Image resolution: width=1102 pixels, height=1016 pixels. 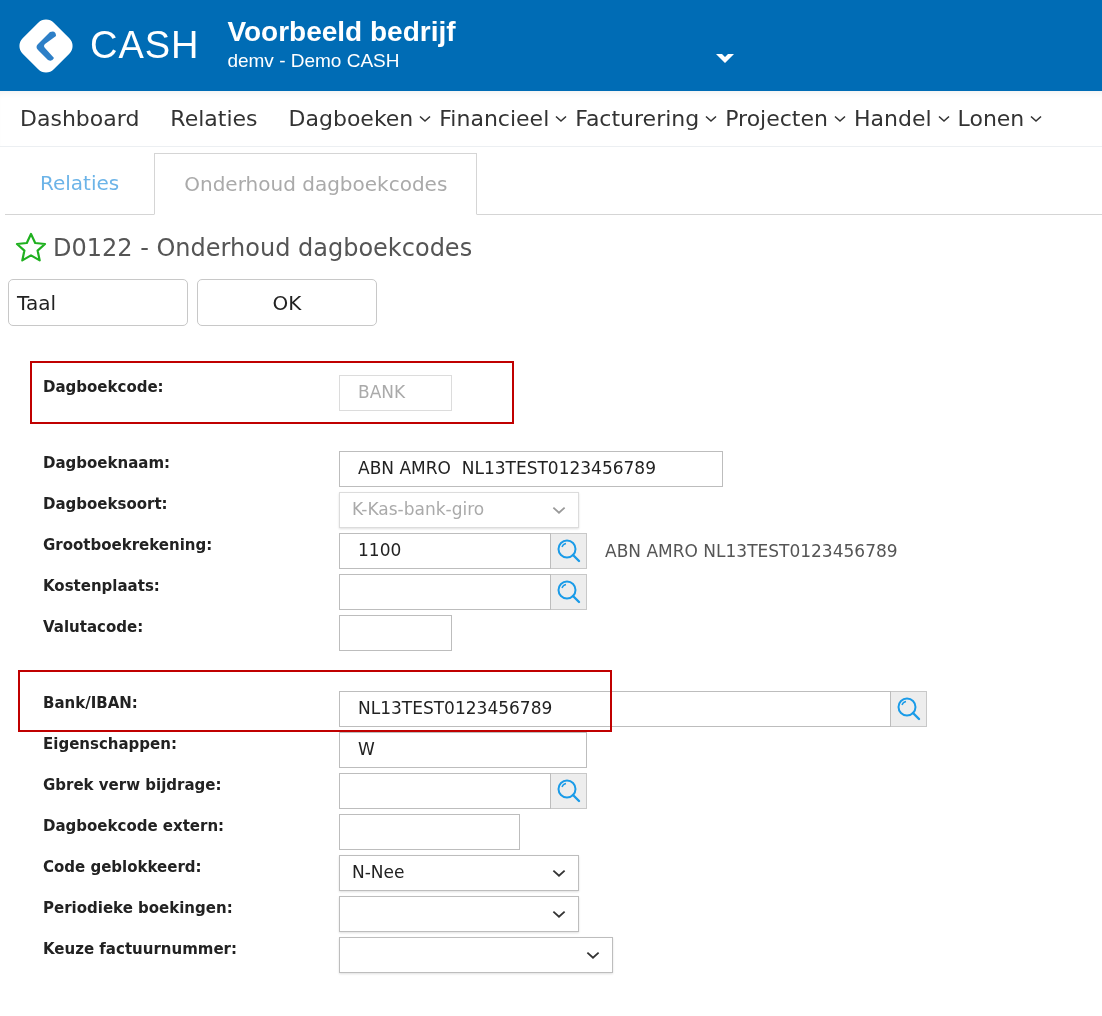 What do you see at coordinates (459, 873) in the screenshot?
I see `dropdown: N-Nee` at bounding box center [459, 873].